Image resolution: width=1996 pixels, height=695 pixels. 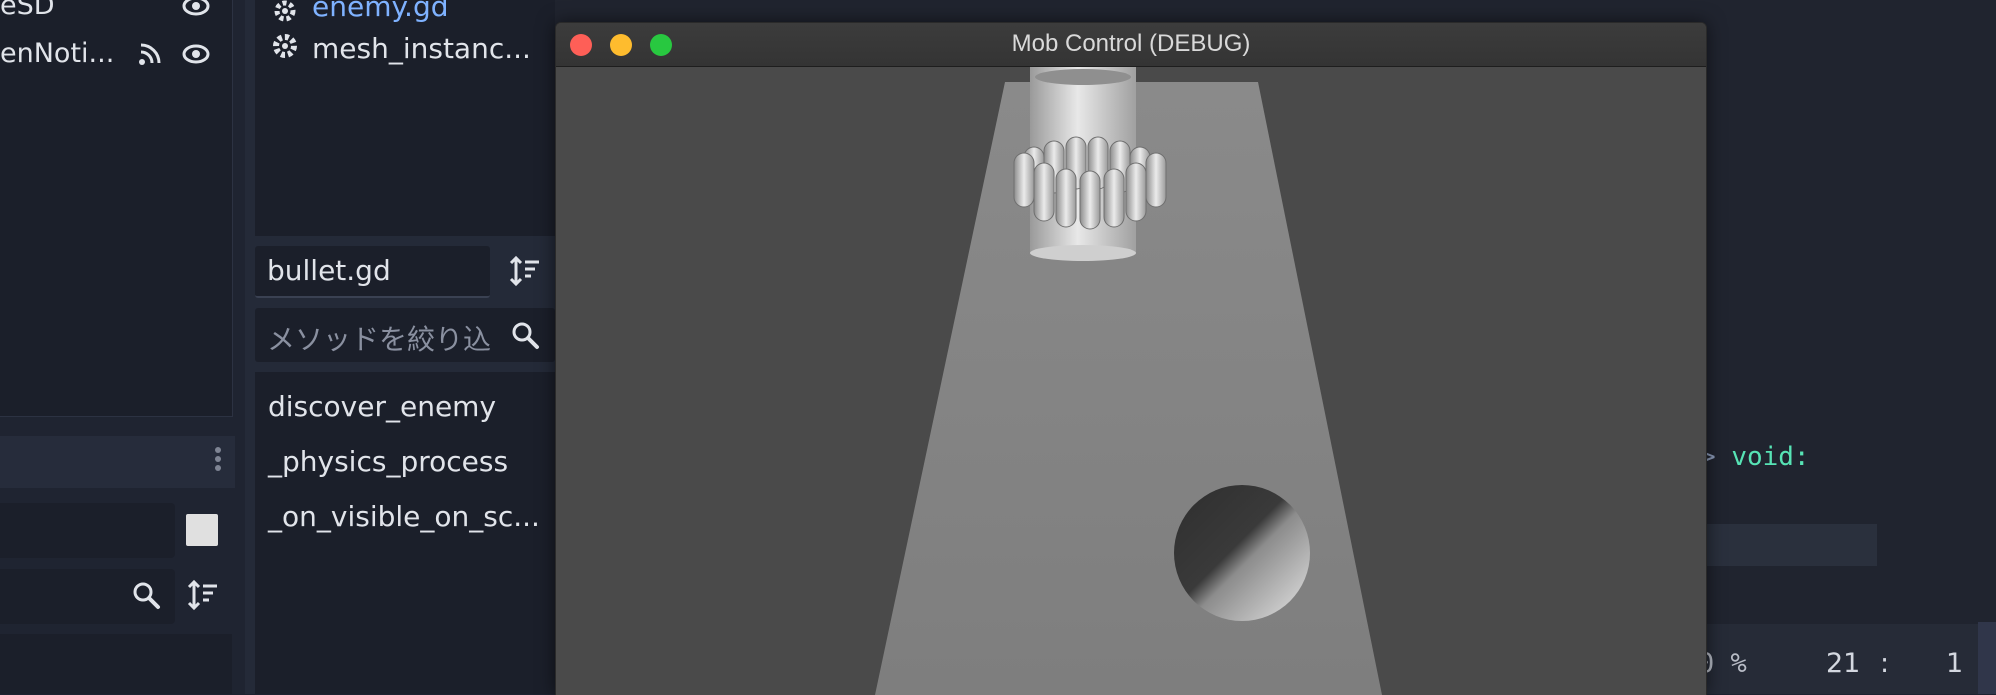 I want to click on script-filter-value: bullet.gd, so click(x=329, y=270).